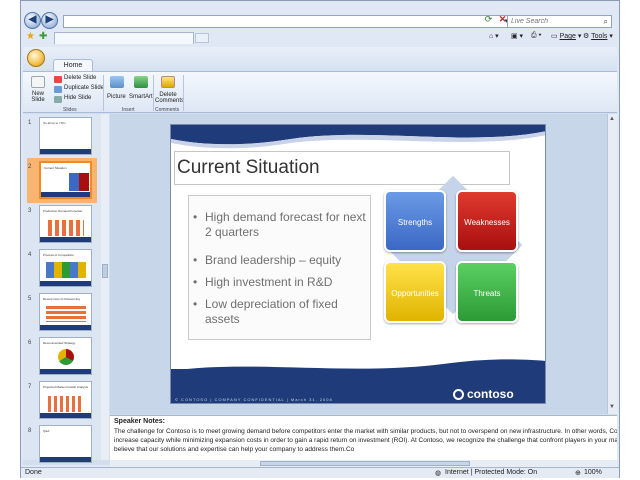 The width and height of the screenshot is (640, 480). What do you see at coordinates (43, 36) in the screenshot?
I see `add-favorite-icon: ✚` at bounding box center [43, 36].